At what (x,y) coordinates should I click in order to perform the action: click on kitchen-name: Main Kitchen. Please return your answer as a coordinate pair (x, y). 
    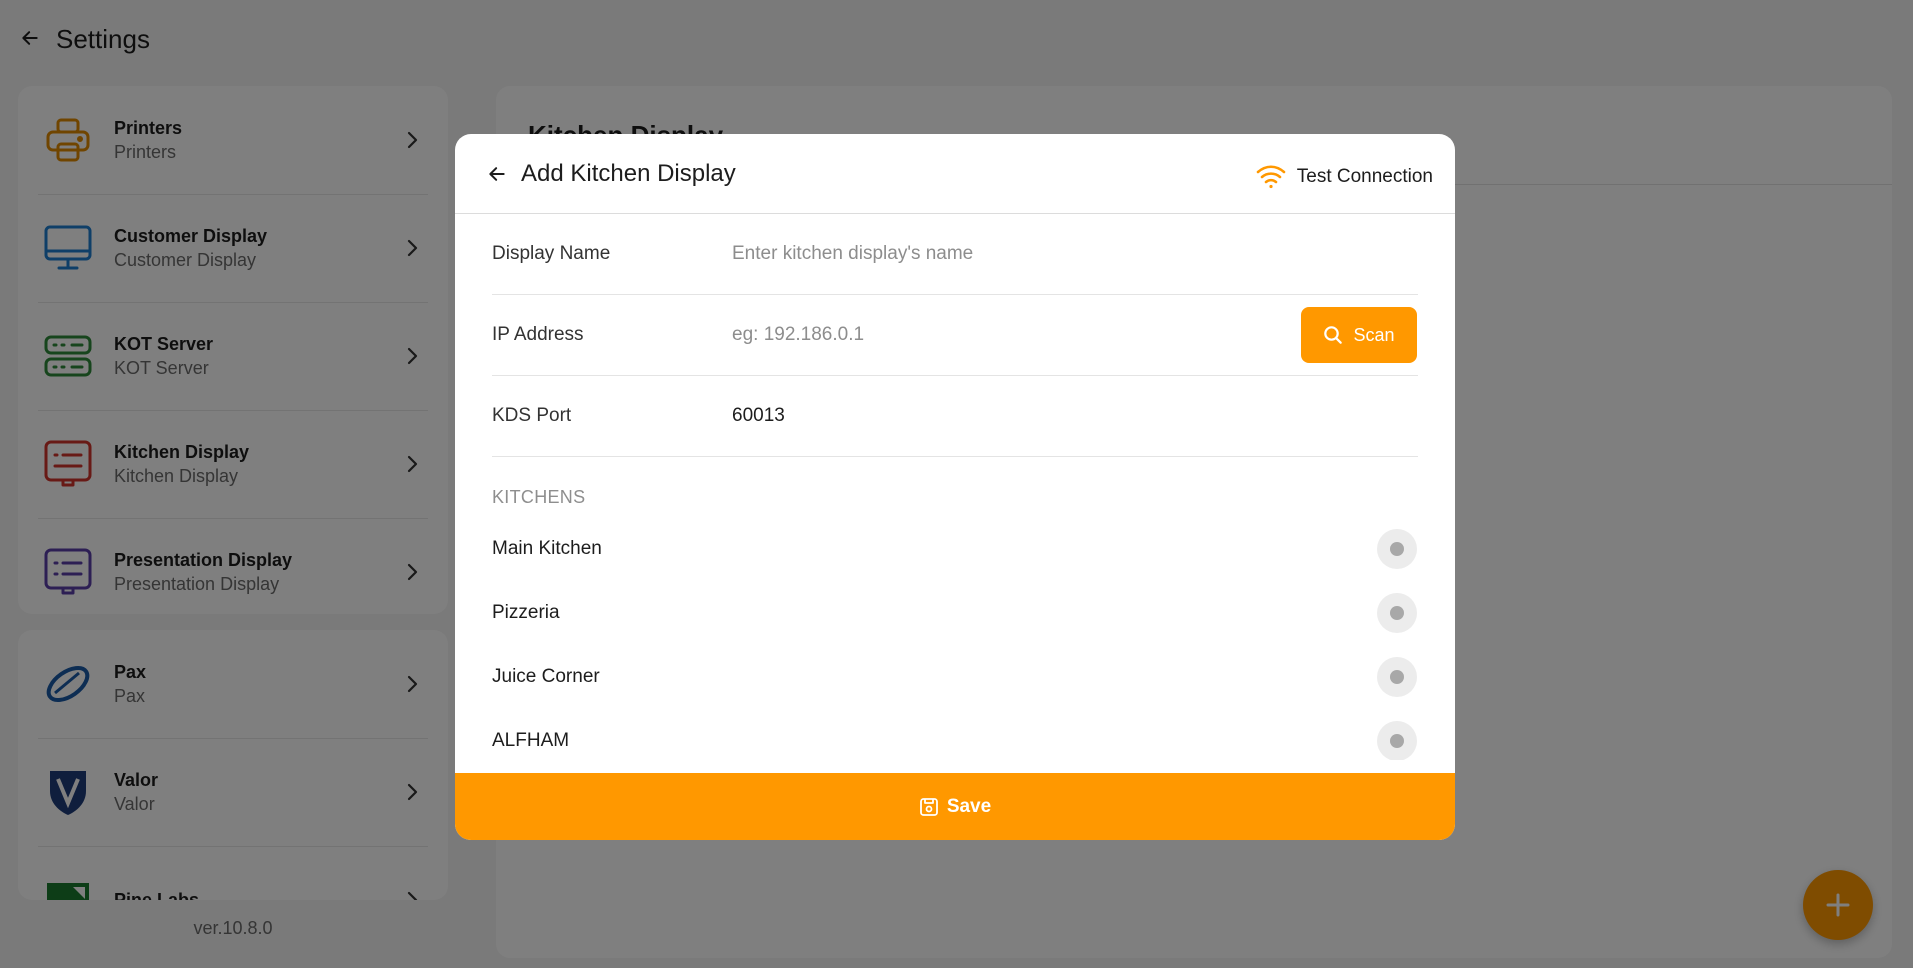
    Looking at the image, I should click on (547, 548).